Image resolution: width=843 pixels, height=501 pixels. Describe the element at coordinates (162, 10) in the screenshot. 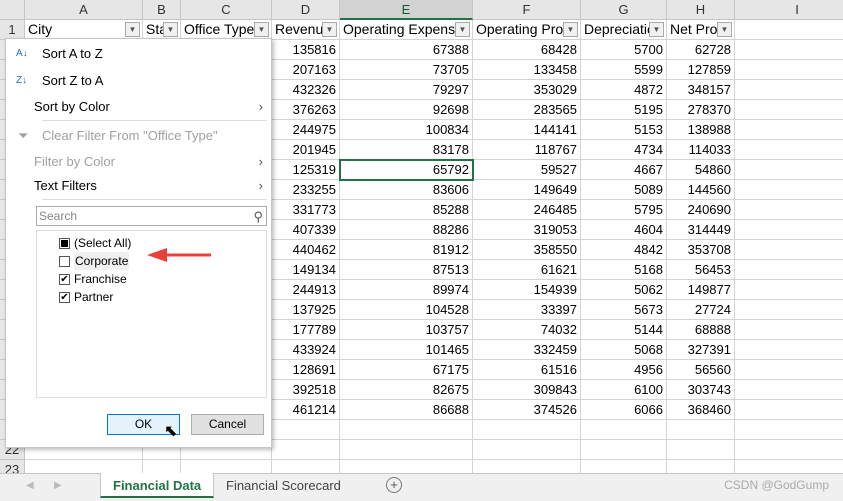

I see `column-header-B: B` at that location.